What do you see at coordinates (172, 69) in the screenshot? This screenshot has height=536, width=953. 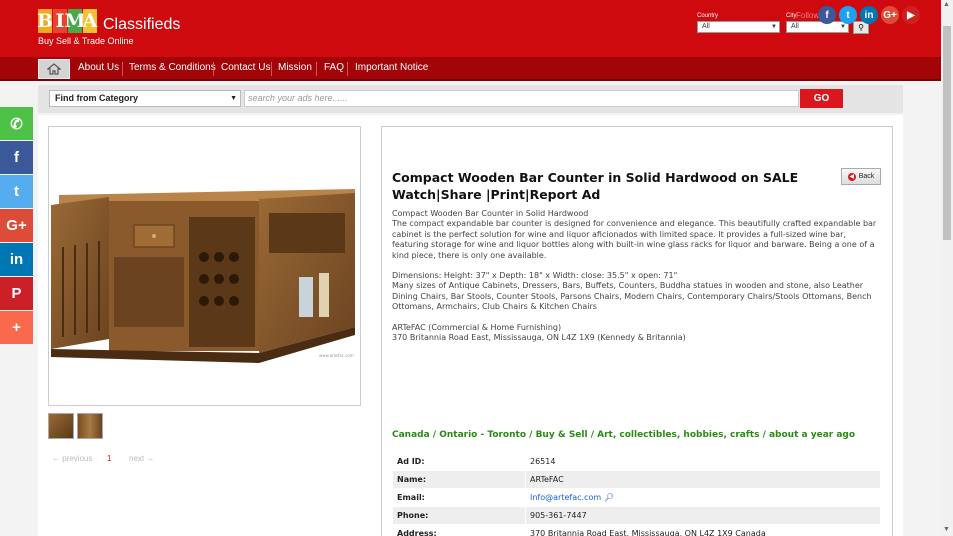 I see `nav-terms: Terms & Conditions` at bounding box center [172, 69].